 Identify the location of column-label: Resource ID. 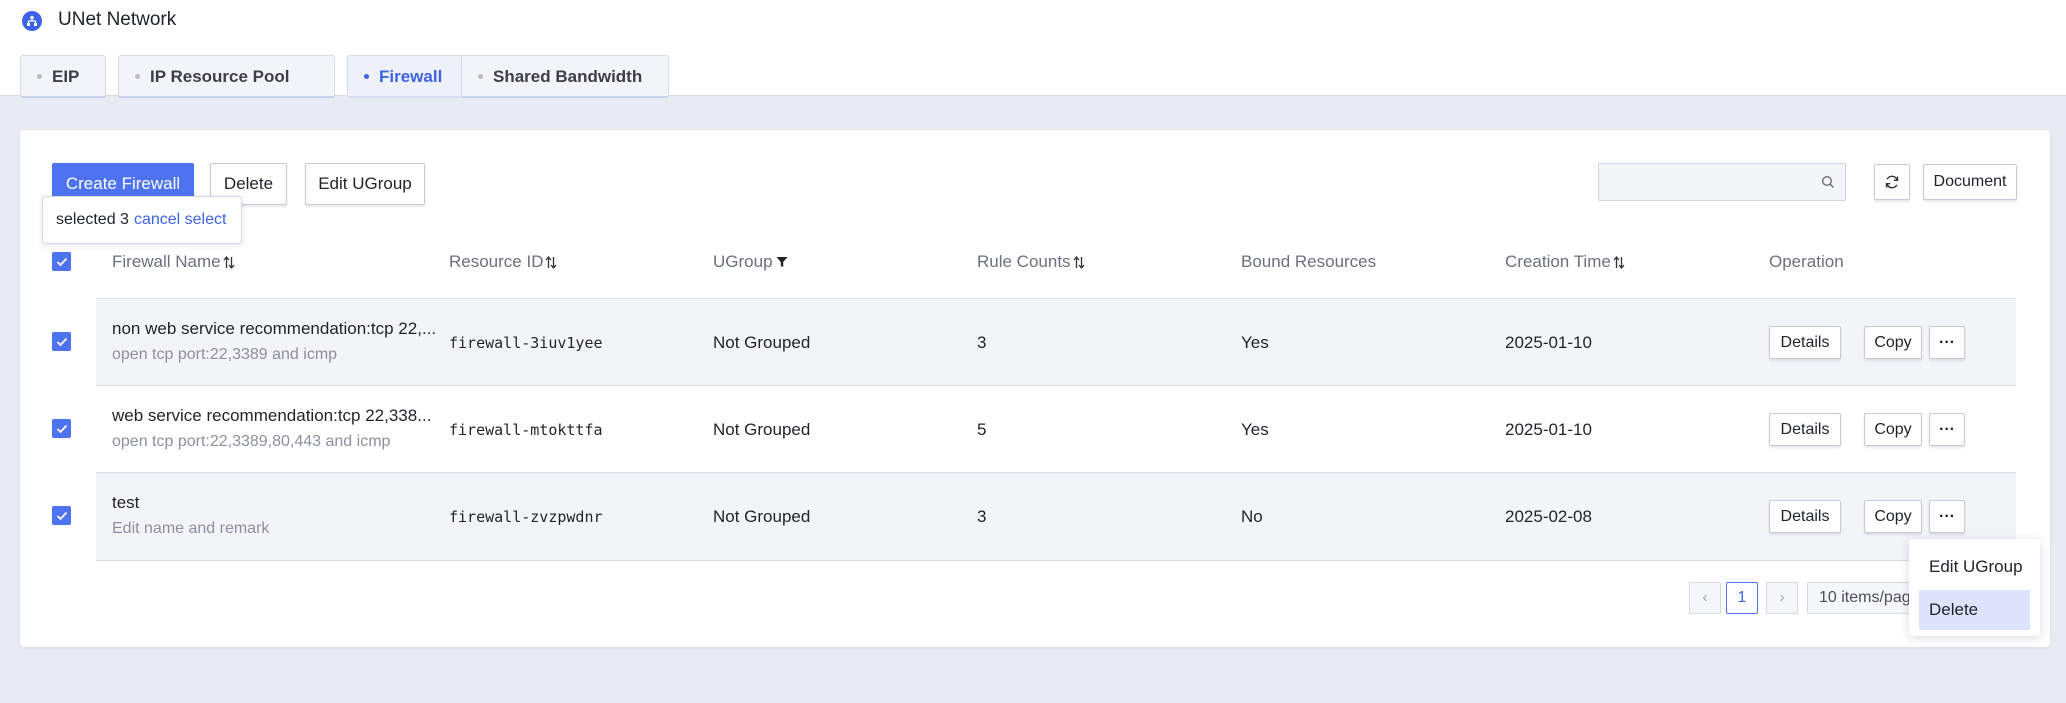
(496, 261).